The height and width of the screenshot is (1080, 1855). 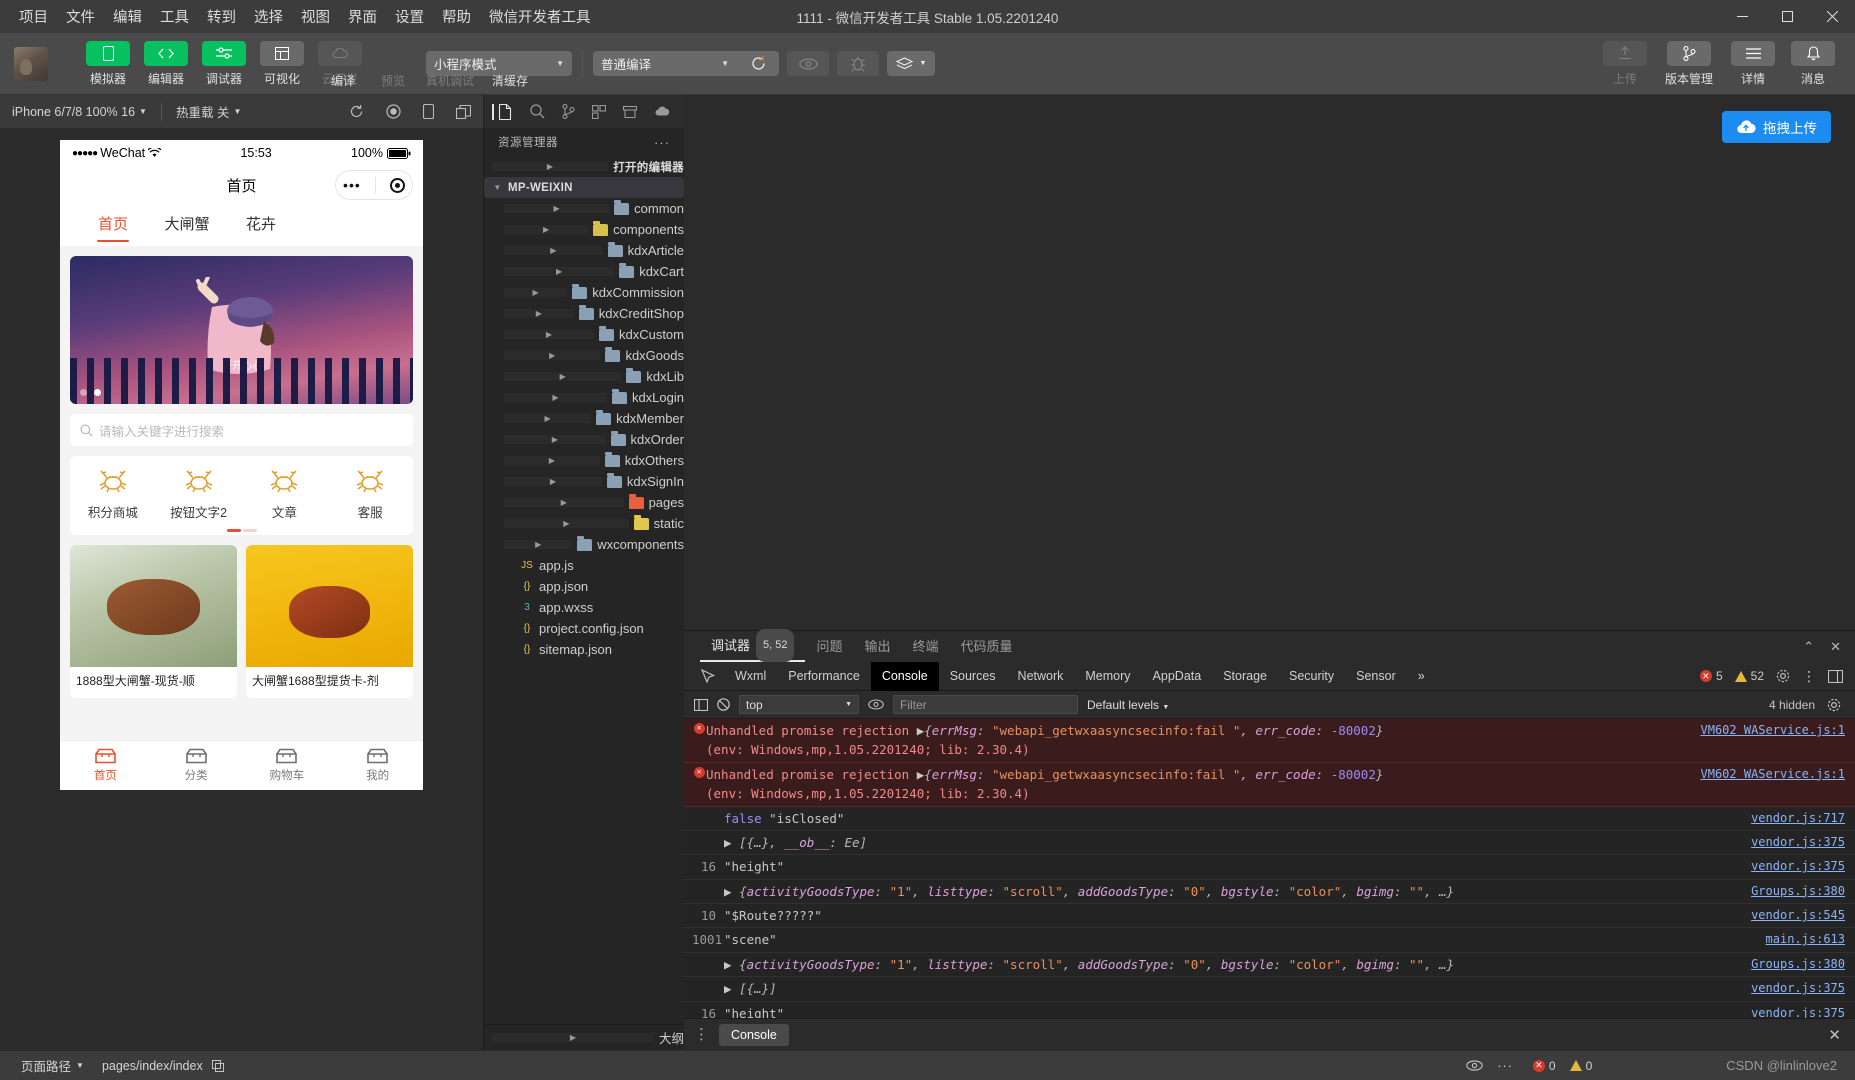 I want to click on tree-item-static: static, so click(x=584, y=523).